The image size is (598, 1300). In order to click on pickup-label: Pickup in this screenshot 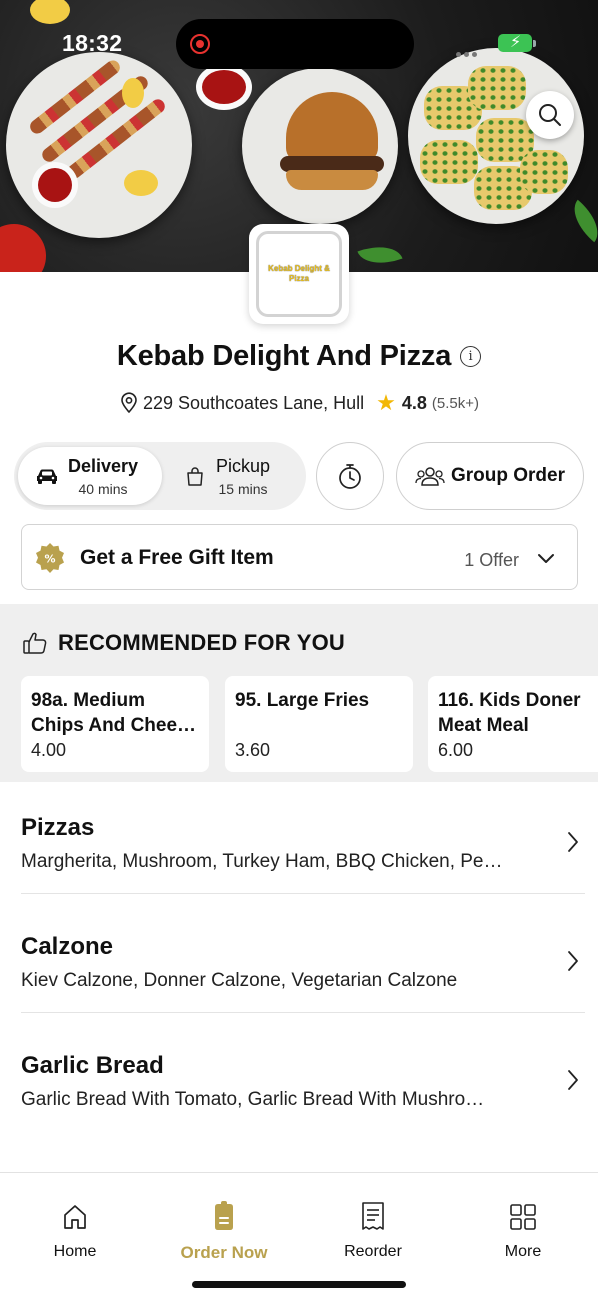, I will do `click(243, 465)`.